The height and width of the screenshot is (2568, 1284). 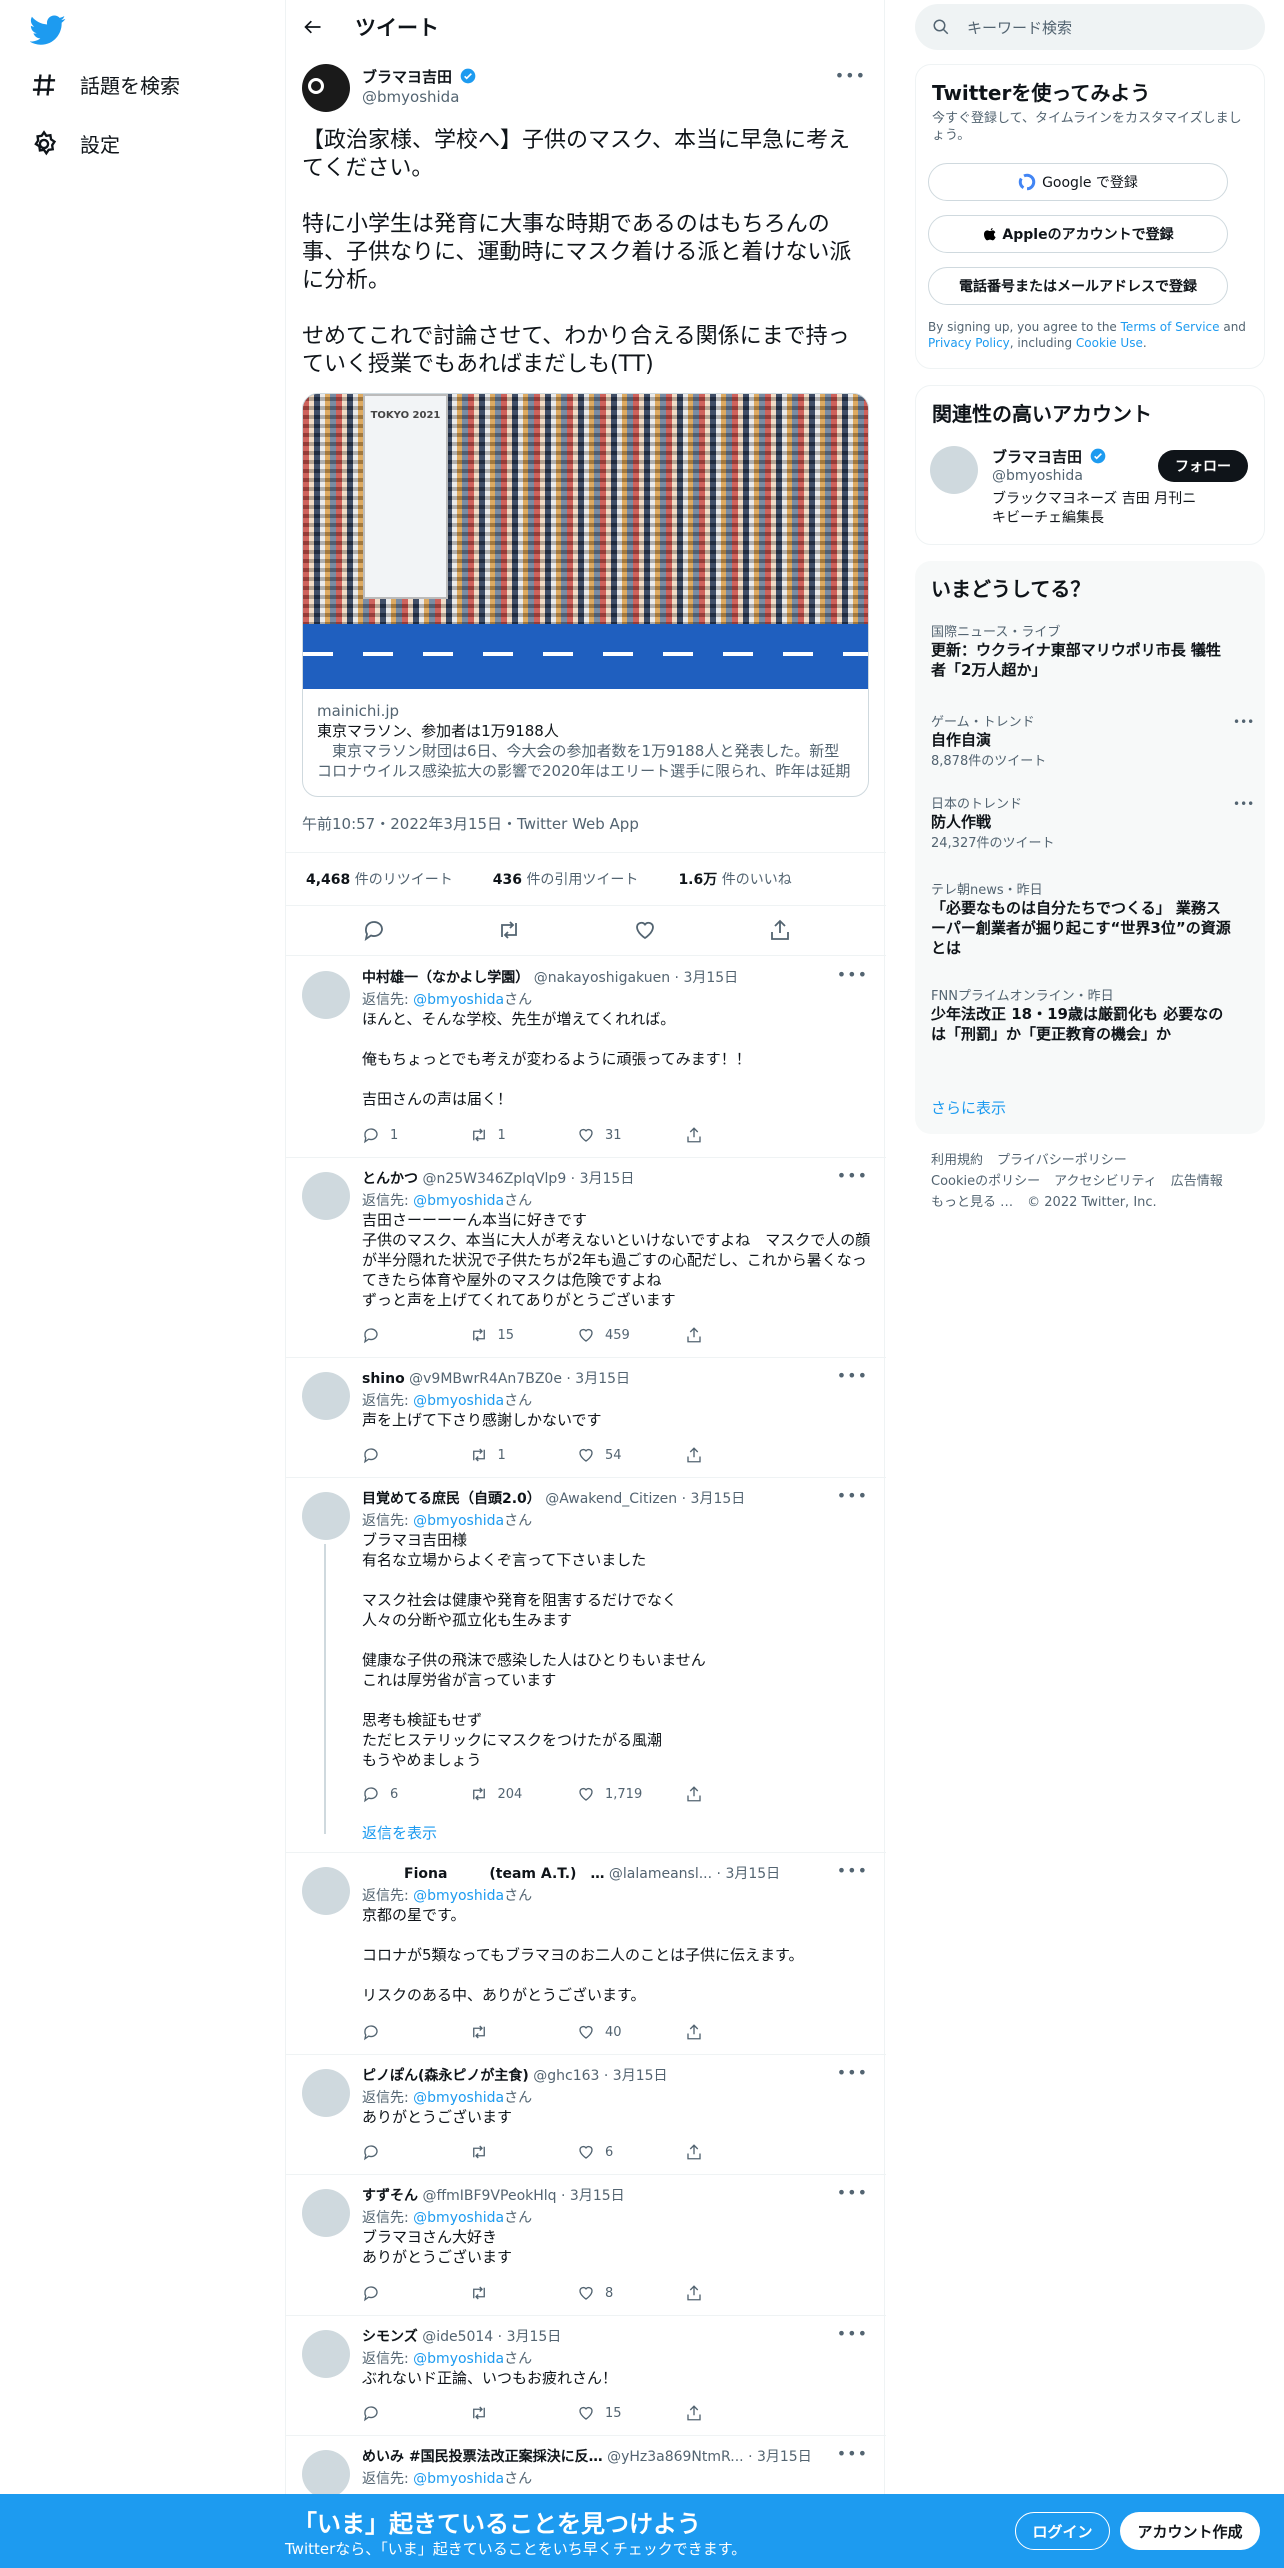 I want to click on trend-item: 国際ニュース・ライブ 更新：ウクライナ東部マリウポリ市長 犠牲者「2万人超か」, so click(x=1081, y=650).